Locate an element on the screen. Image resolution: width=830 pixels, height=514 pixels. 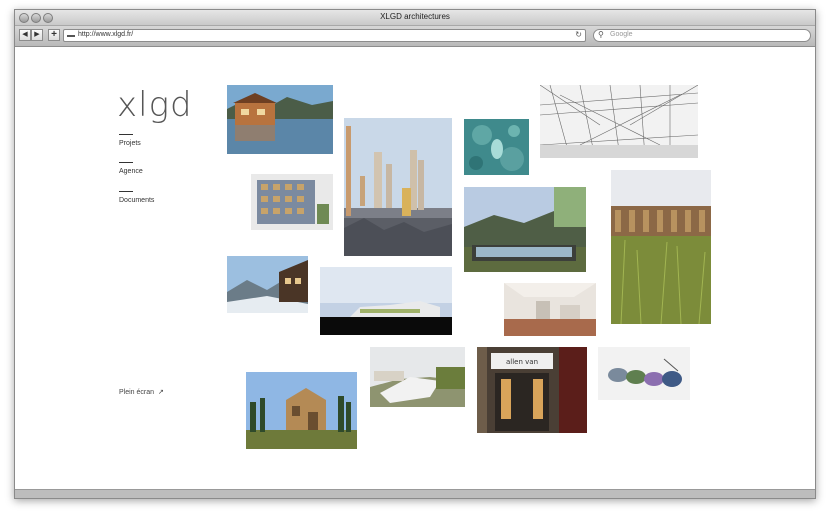
photo-hillside-housing is located at coordinates (417, 377).